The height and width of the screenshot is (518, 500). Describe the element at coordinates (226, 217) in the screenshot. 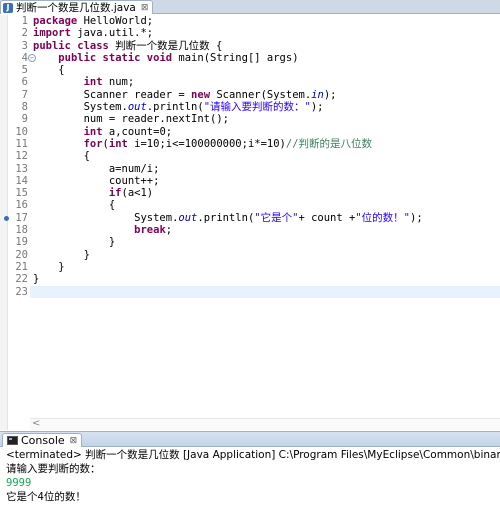

I see `code-token: .println(` at that location.